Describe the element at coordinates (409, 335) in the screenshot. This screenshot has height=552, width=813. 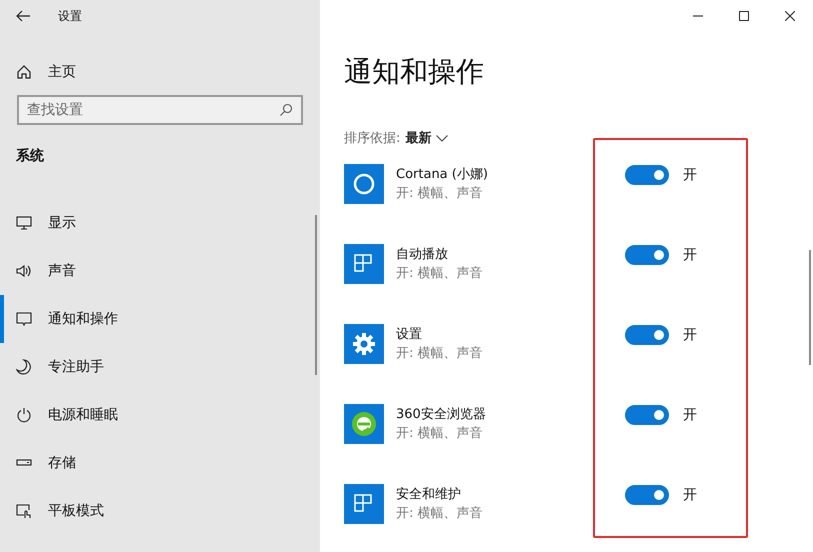
I see `app-name: 设置` at that location.